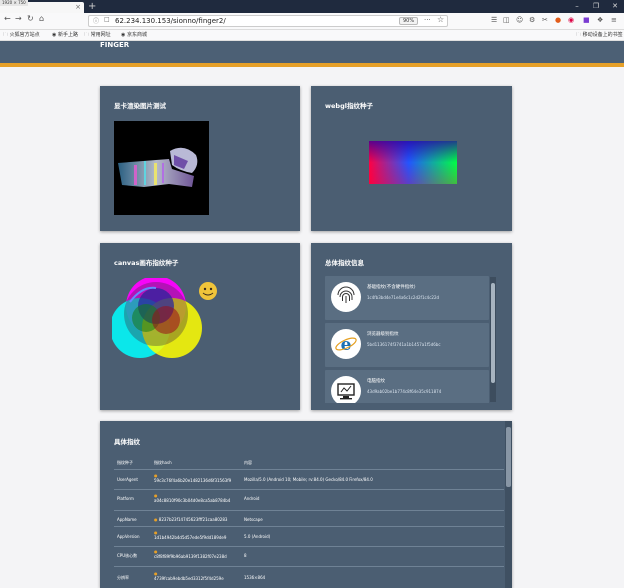  Describe the element at coordinates (163, 462) in the screenshot. I see `column-header: 指纹hash` at that location.